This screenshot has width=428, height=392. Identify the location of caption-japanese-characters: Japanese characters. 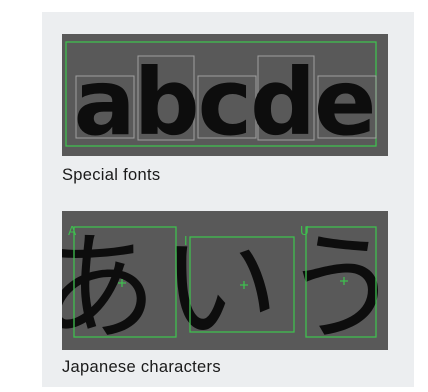
(141, 367).